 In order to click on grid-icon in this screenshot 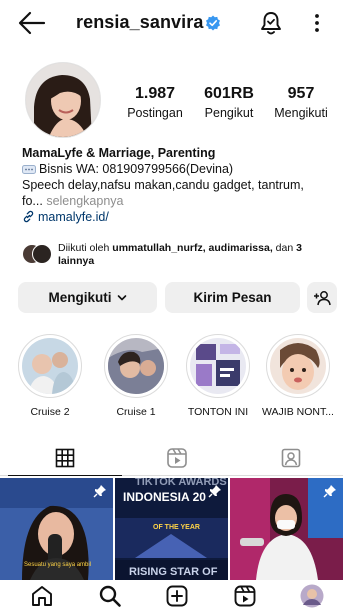, I will do `click(65, 457)`.